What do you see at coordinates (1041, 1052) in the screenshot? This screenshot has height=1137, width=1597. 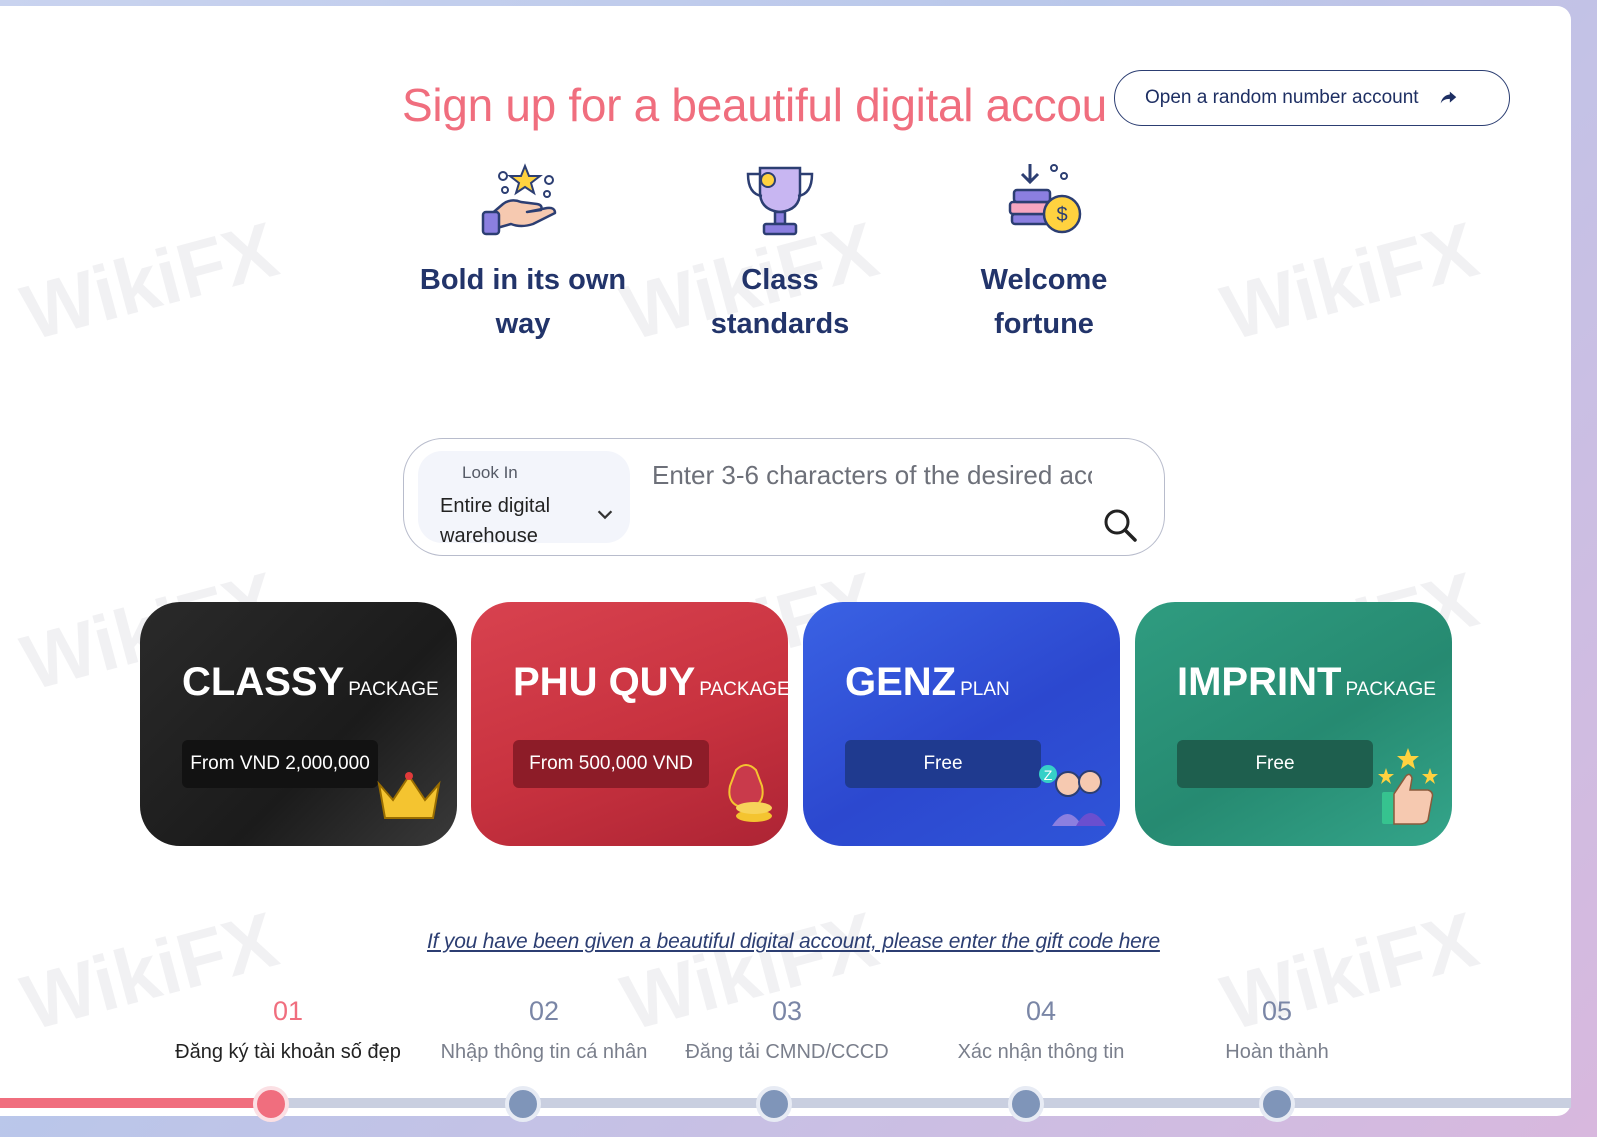 I see `step-label: Xác nhận thông tin` at bounding box center [1041, 1052].